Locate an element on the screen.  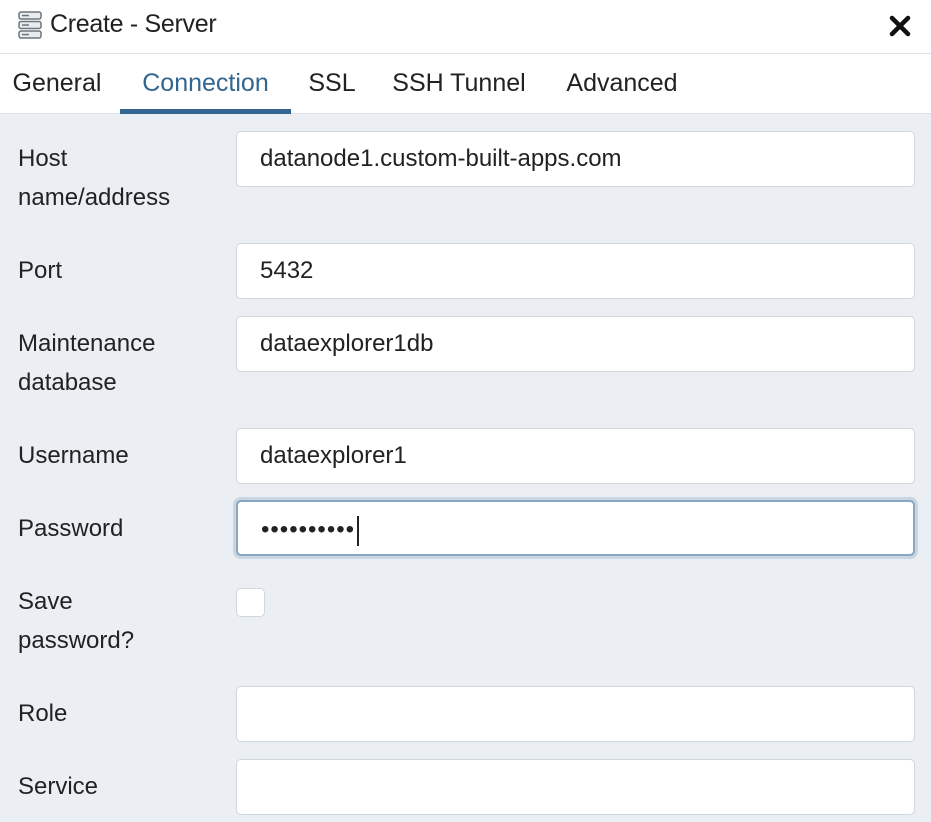
maintenance-db-label-line2: database is located at coordinates (67, 382).